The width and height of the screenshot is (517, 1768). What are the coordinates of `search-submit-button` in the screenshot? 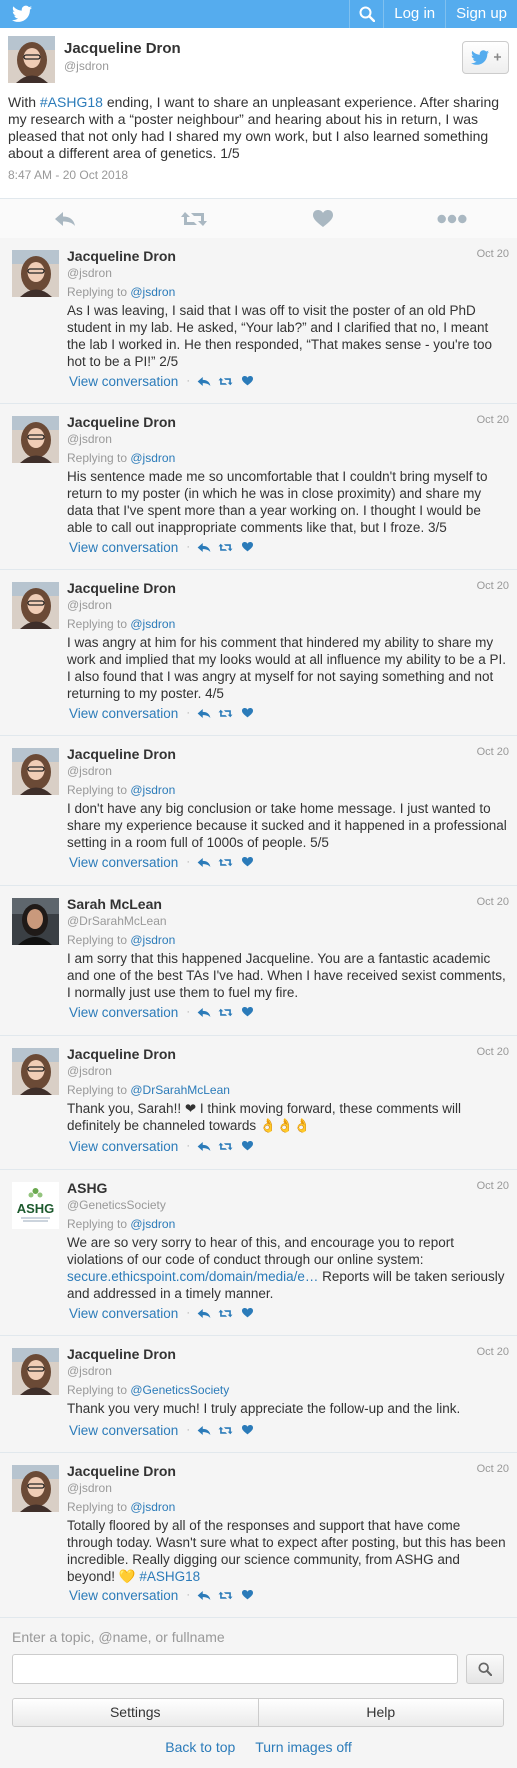 It's located at (485, 1669).